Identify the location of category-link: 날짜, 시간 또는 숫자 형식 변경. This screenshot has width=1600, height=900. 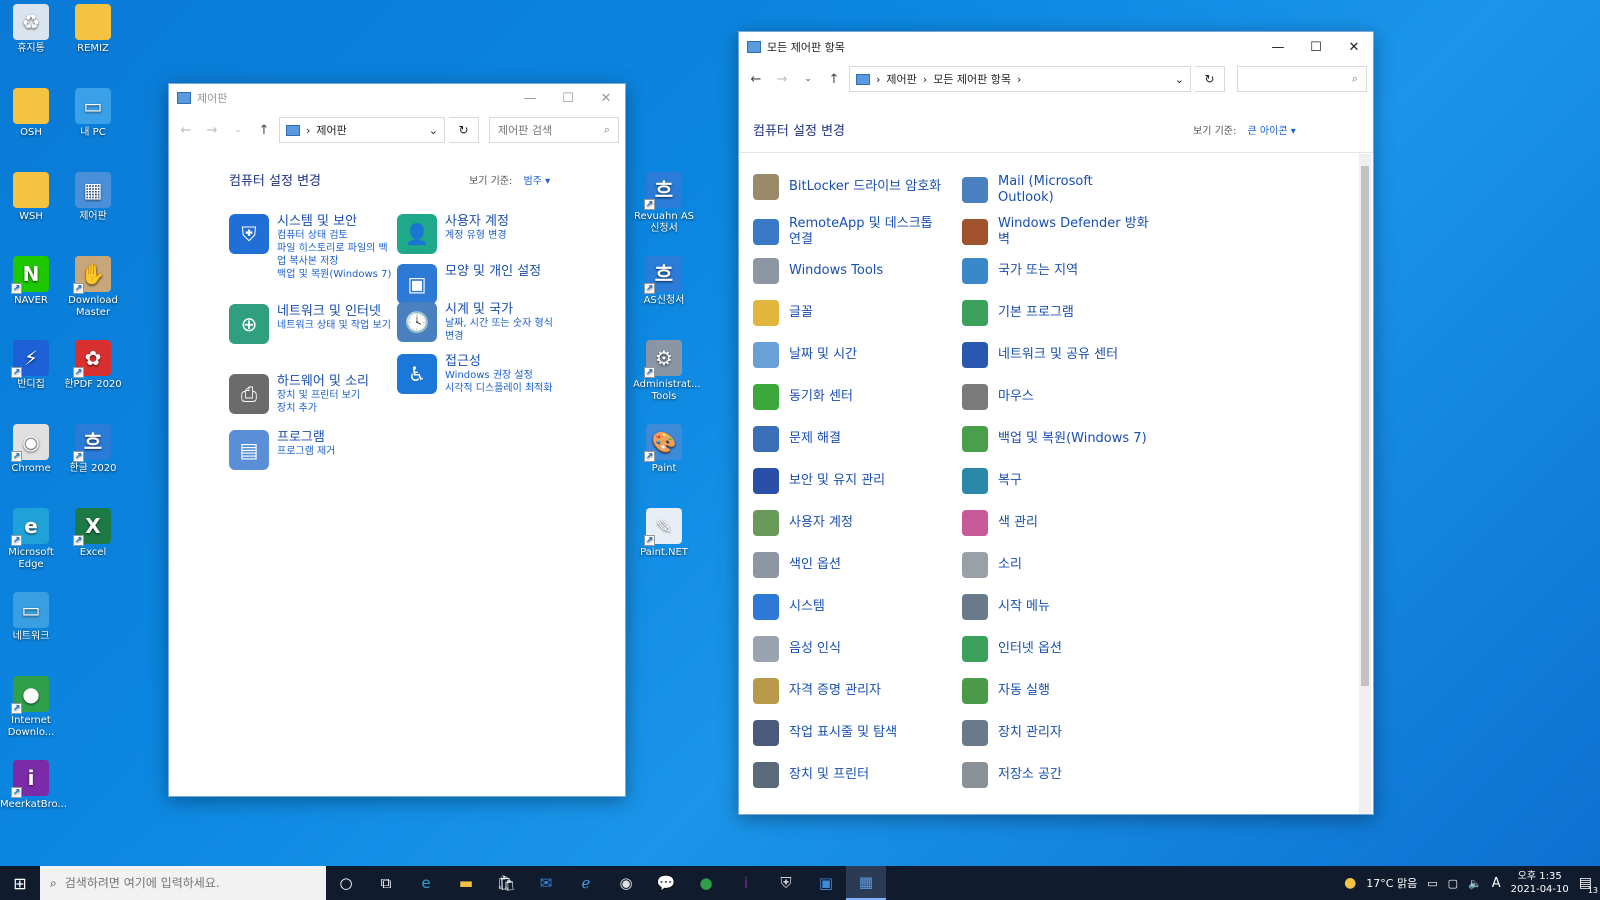
(503, 330).